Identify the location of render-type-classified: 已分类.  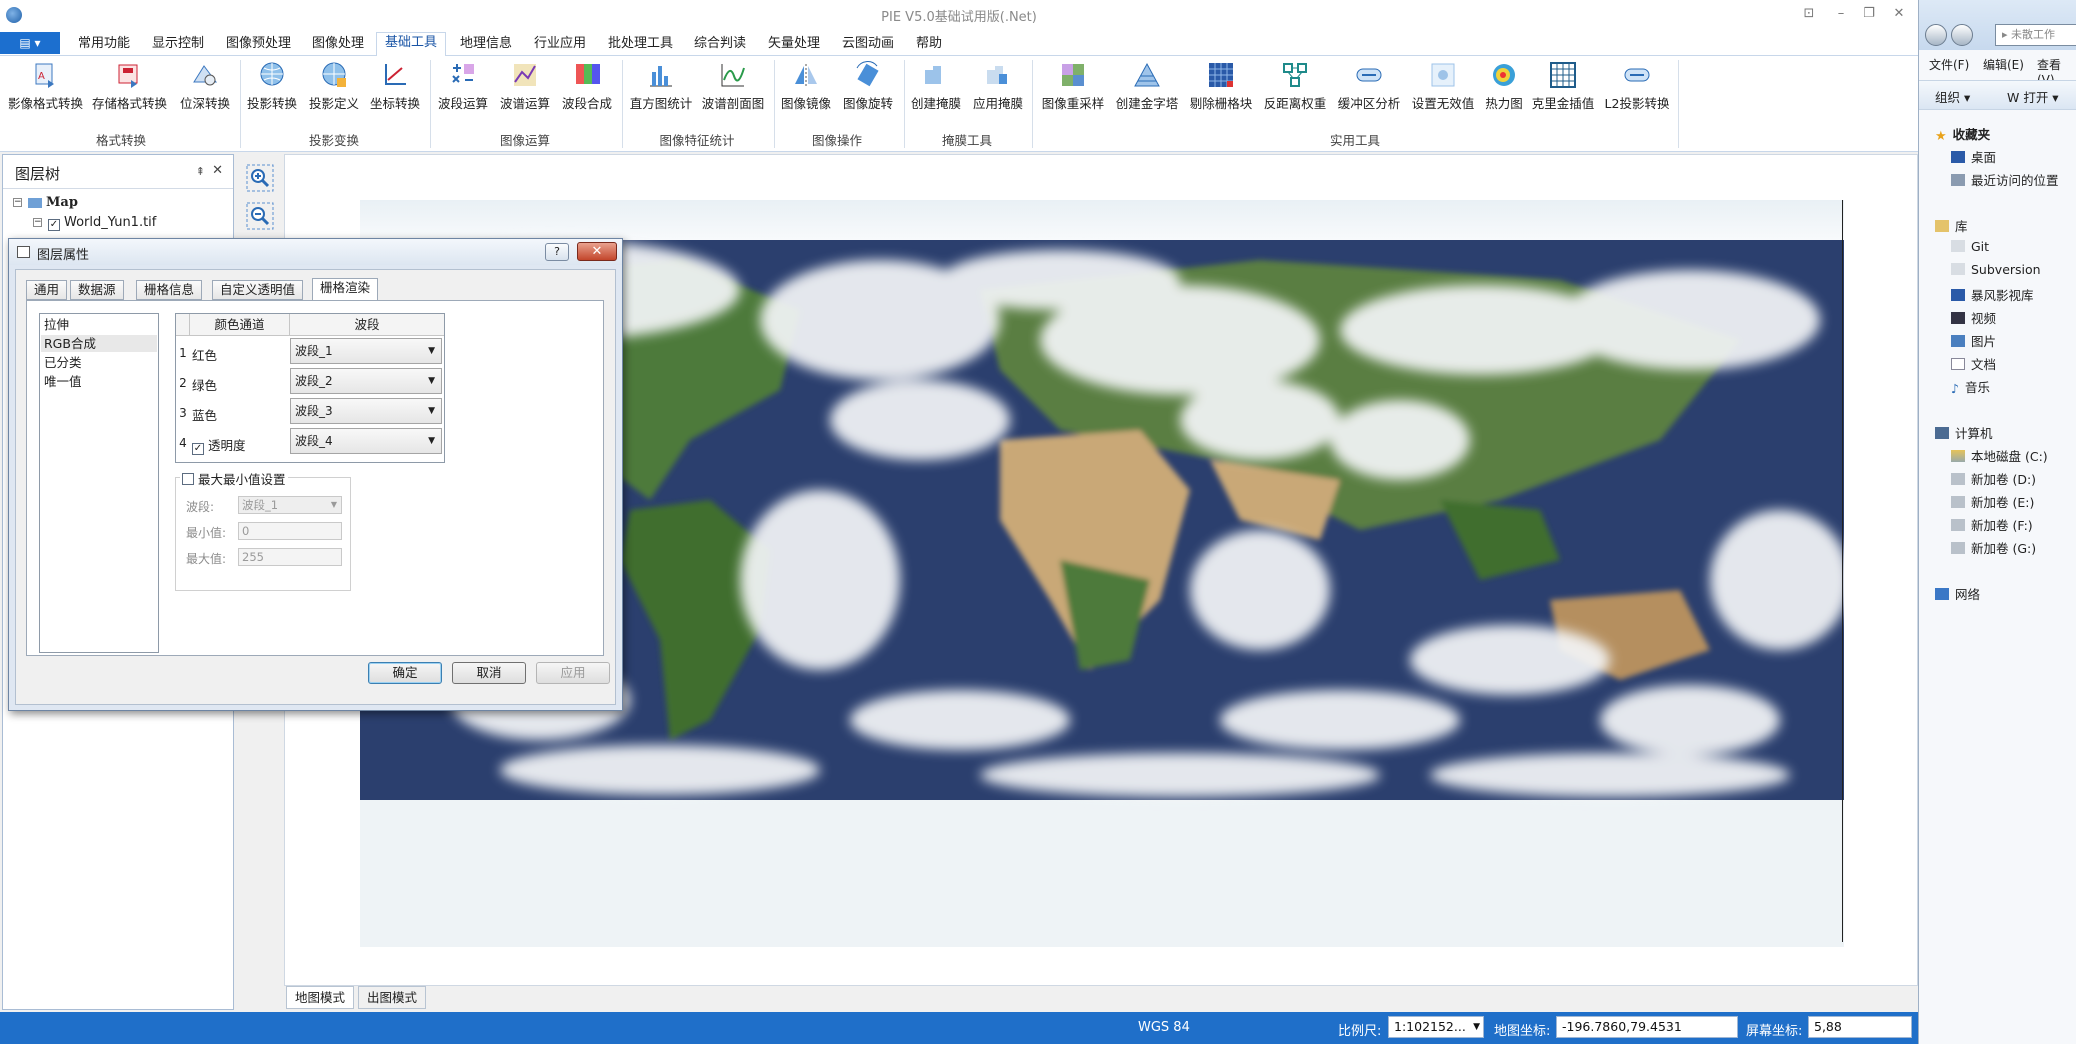
(63, 362).